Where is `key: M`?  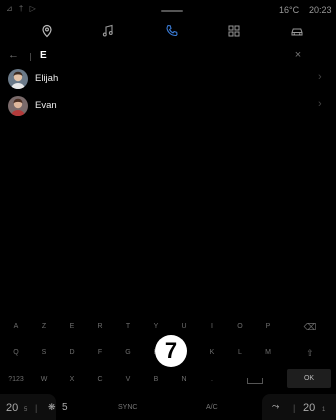 key: M is located at coordinates (268, 352).